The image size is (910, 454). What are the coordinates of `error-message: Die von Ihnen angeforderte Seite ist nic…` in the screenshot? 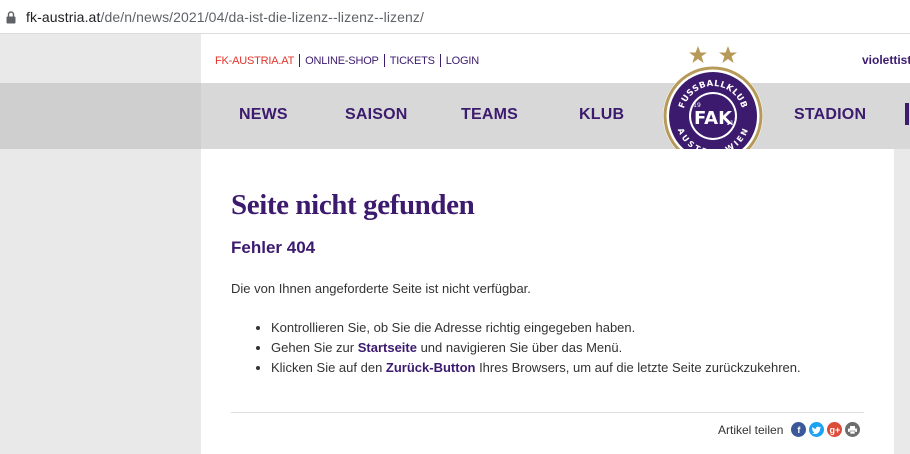 It's located at (381, 288).